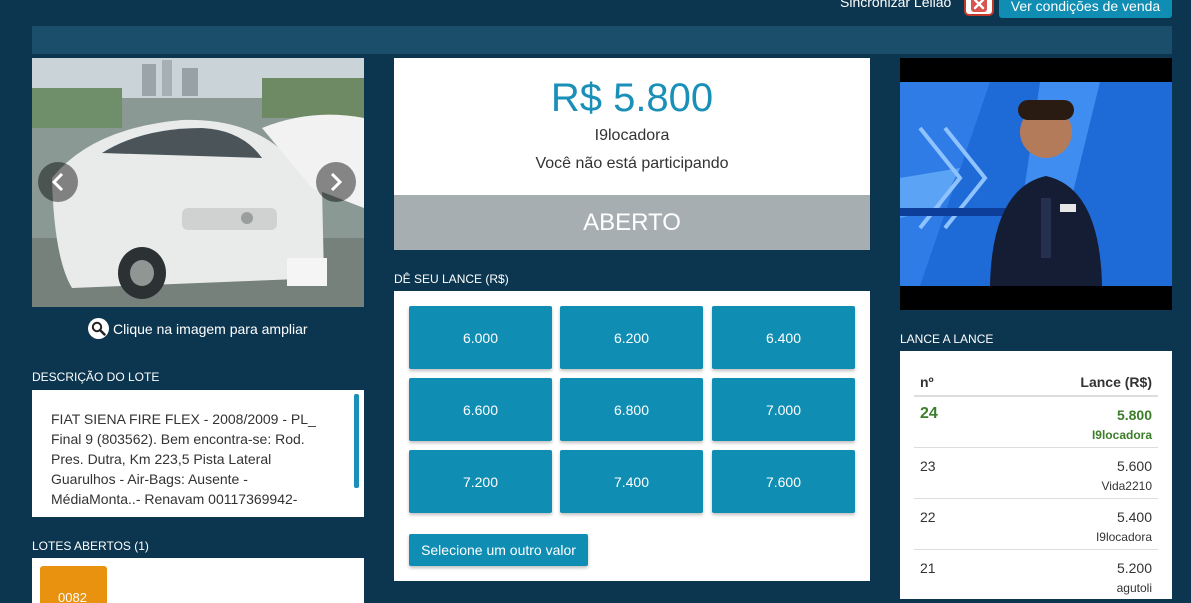 This screenshot has height=603, width=1191. I want to click on open-lot-item: 0082, so click(73, 584).